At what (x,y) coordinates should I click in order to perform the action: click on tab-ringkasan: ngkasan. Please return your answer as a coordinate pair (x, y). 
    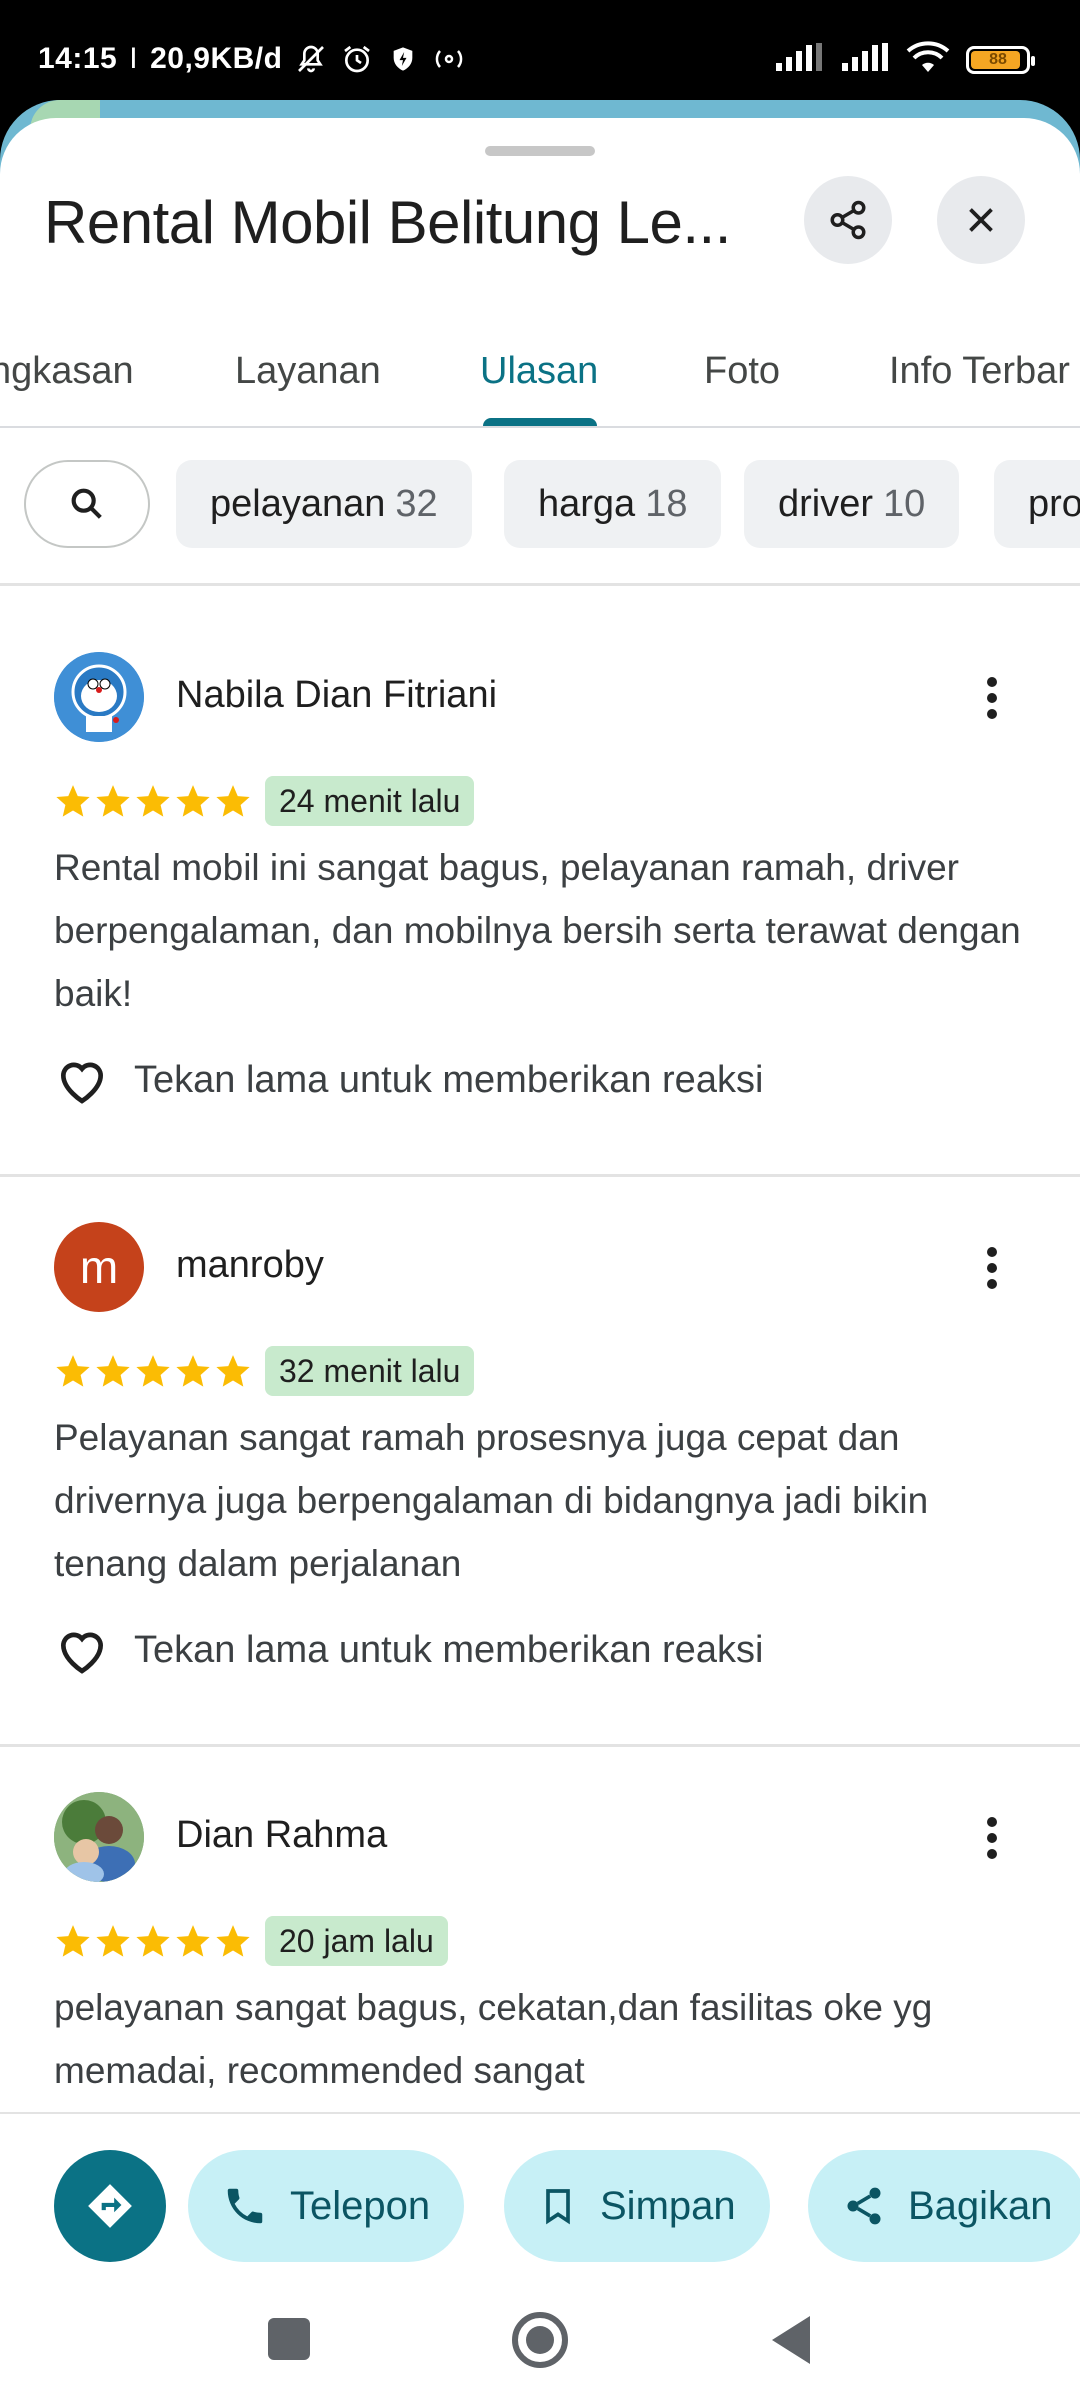
    Looking at the image, I should click on (67, 371).